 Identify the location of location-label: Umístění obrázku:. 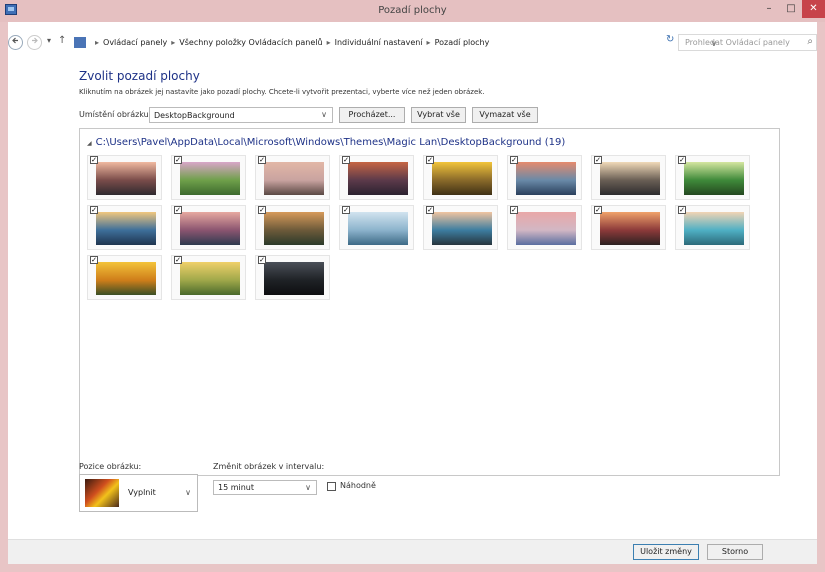
(115, 114).